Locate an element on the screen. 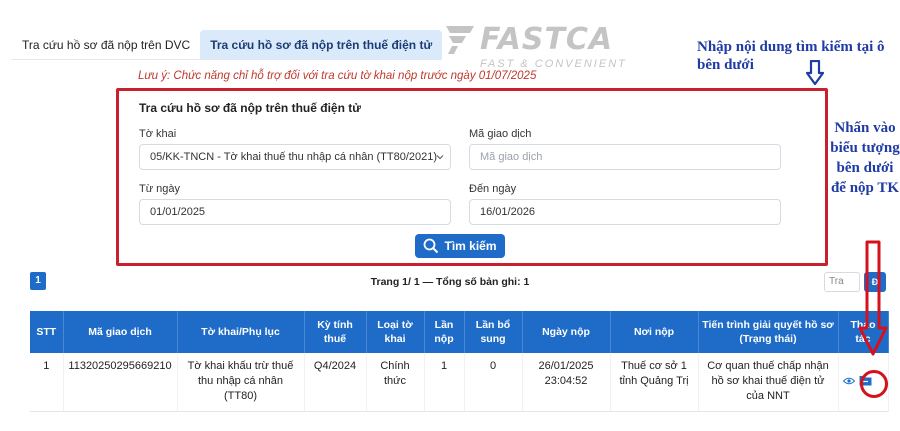 This screenshot has height=431, width=900. annotation-search-hint: Nhập nội dung tìm kiếm tại ô bên dưới is located at coordinates (791, 56).